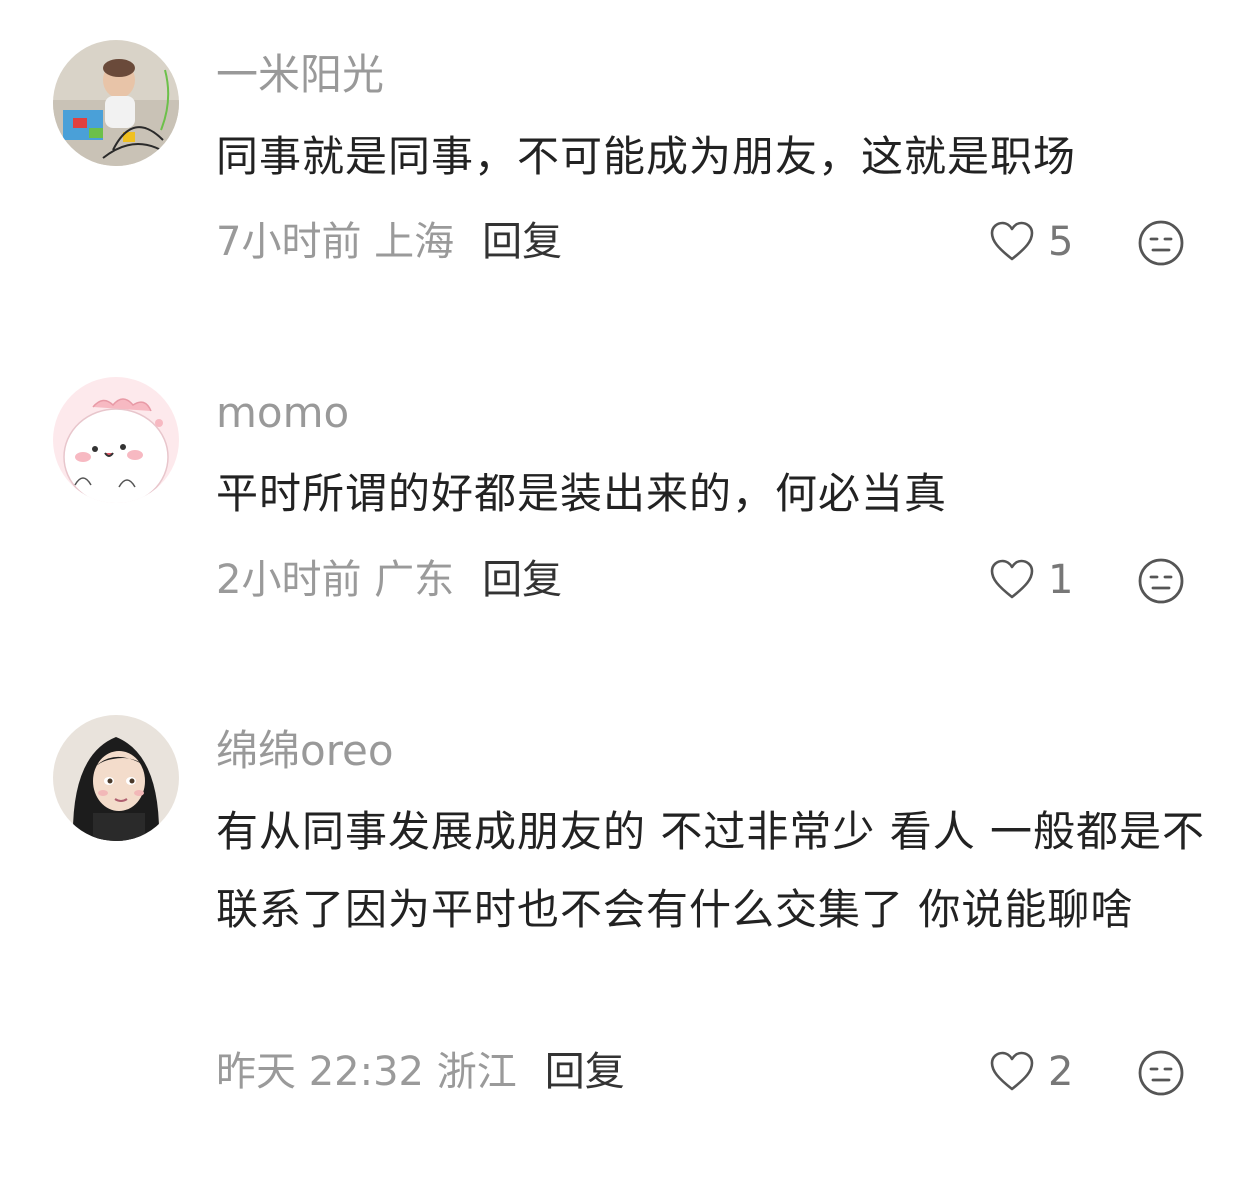 The width and height of the screenshot is (1260, 1179). I want to click on like-button: 5, so click(1030, 242).